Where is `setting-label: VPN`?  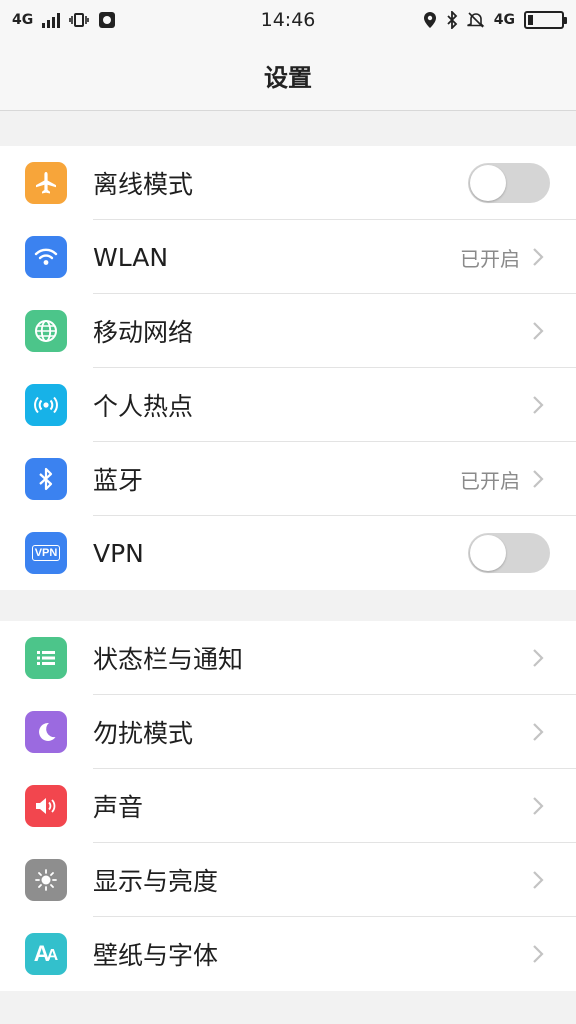
setting-label: VPN is located at coordinates (118, 553).